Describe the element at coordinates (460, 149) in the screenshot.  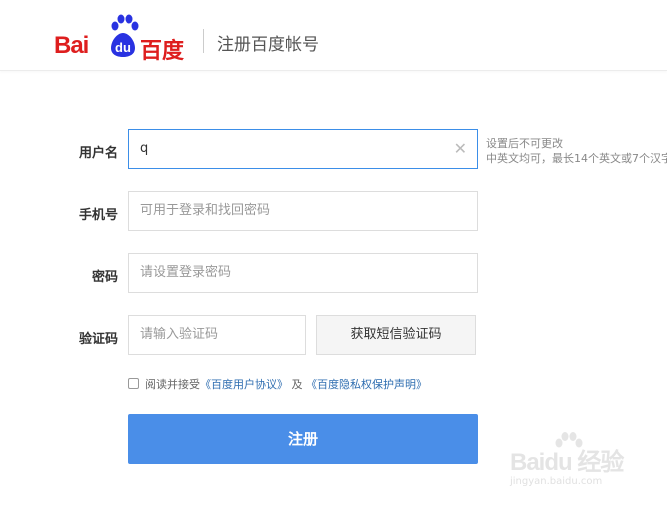
I see `clear-icon: ✕` at that location.